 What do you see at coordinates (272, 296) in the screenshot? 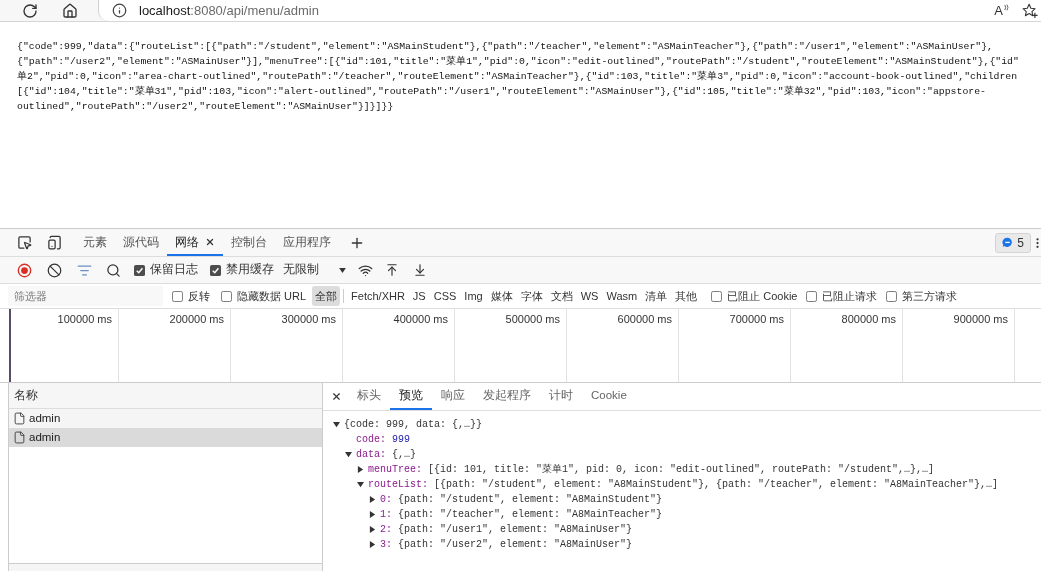
I see `checkbox-label: 隐藏数据 URL` at bounding box center [272, 296].